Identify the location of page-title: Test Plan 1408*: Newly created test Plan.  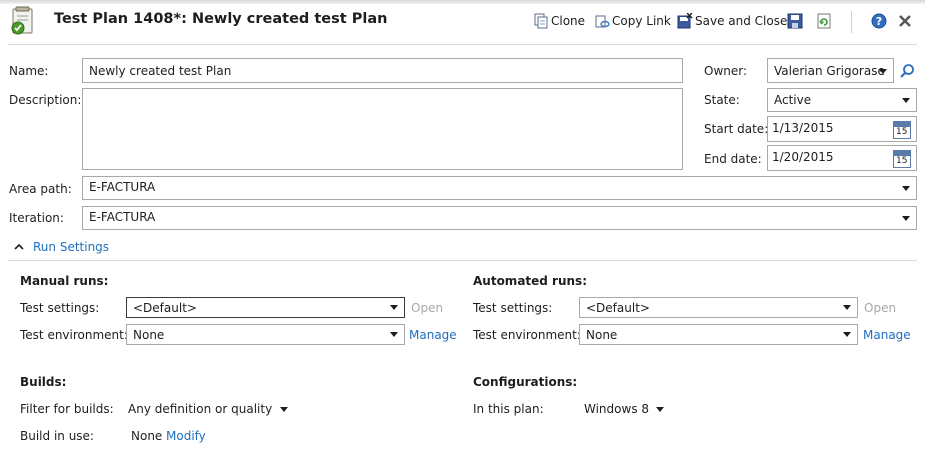
(221, 19).